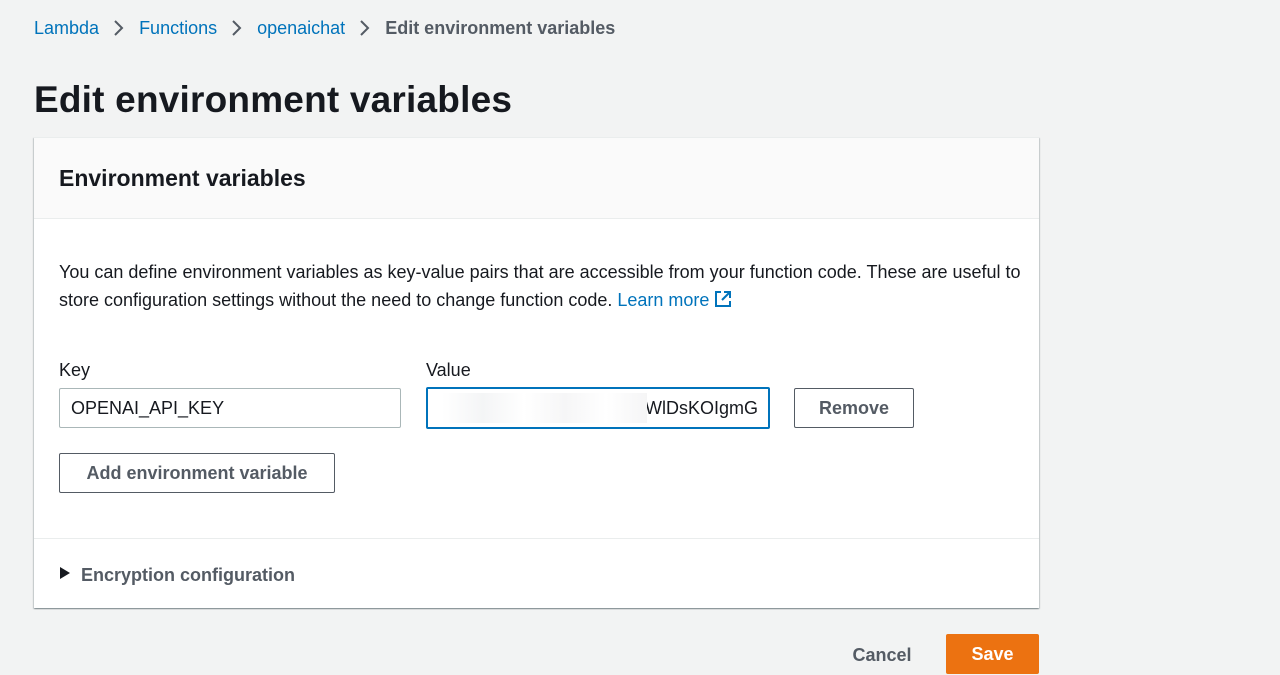 The image size is (1280, 675). What do you see at coordinates (188, 574) in the screenshot?
I see `encryption-configuration-label: Encryption configuration` at bounding box center [188, 574].